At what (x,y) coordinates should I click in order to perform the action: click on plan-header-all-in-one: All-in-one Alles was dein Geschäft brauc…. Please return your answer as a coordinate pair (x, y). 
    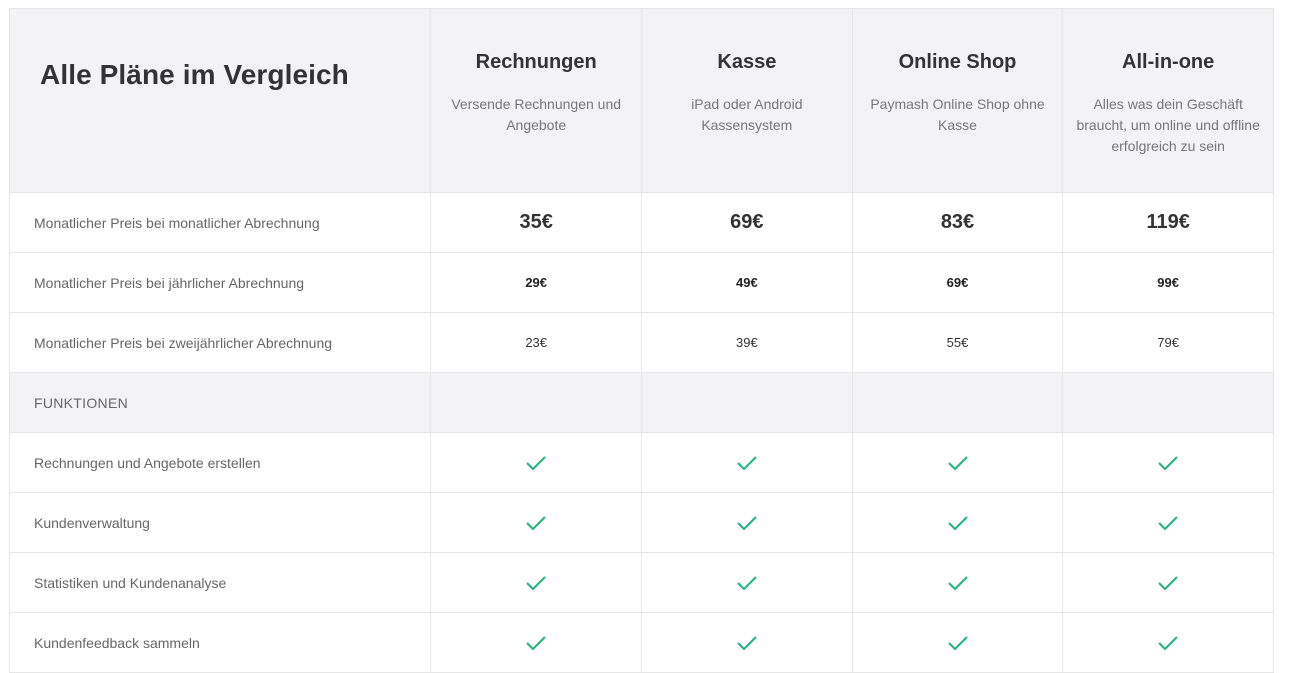
    Looking at the image, I should click on (1168, 100).